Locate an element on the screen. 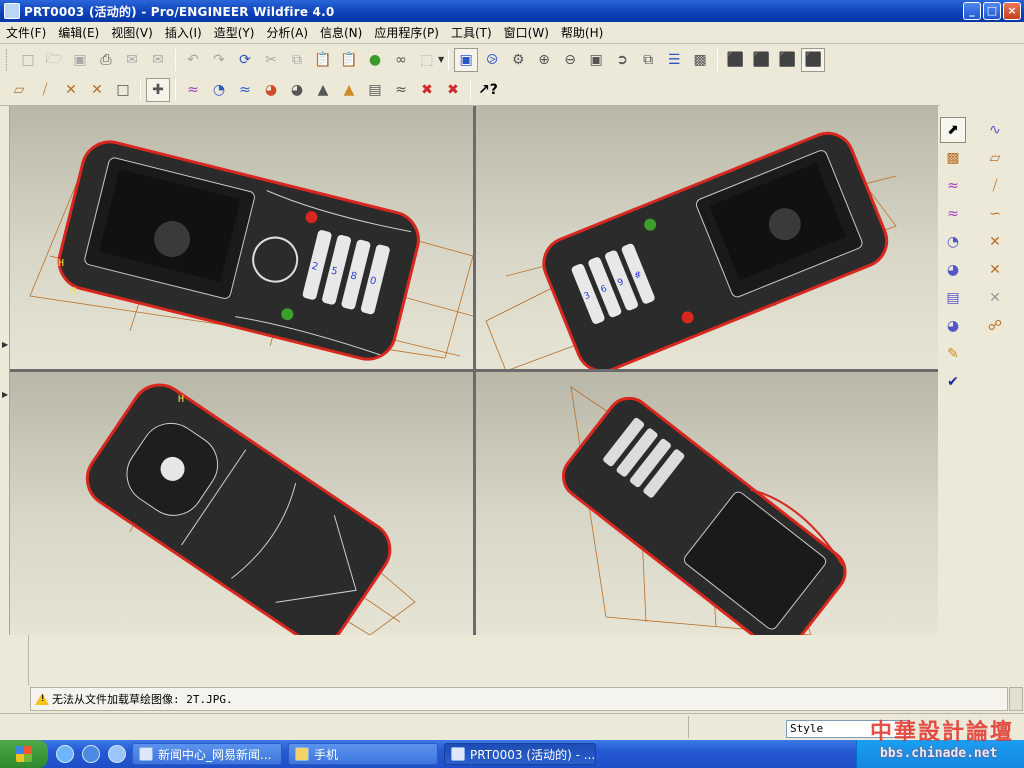 The height and width of the screenshot is (768, 1024). surface-edit-icon: ◔ is located at coordinates (953, 242).